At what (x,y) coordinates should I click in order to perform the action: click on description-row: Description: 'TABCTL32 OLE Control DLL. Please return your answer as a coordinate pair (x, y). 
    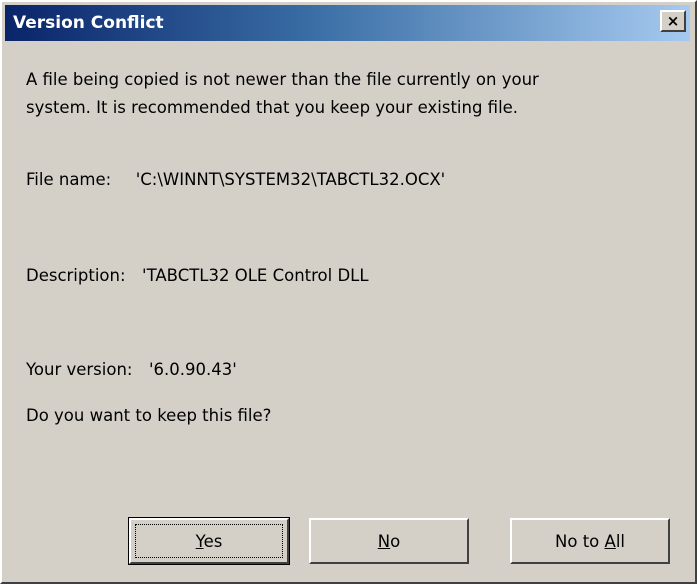
    Looking at the image, I should click on (197, 275).